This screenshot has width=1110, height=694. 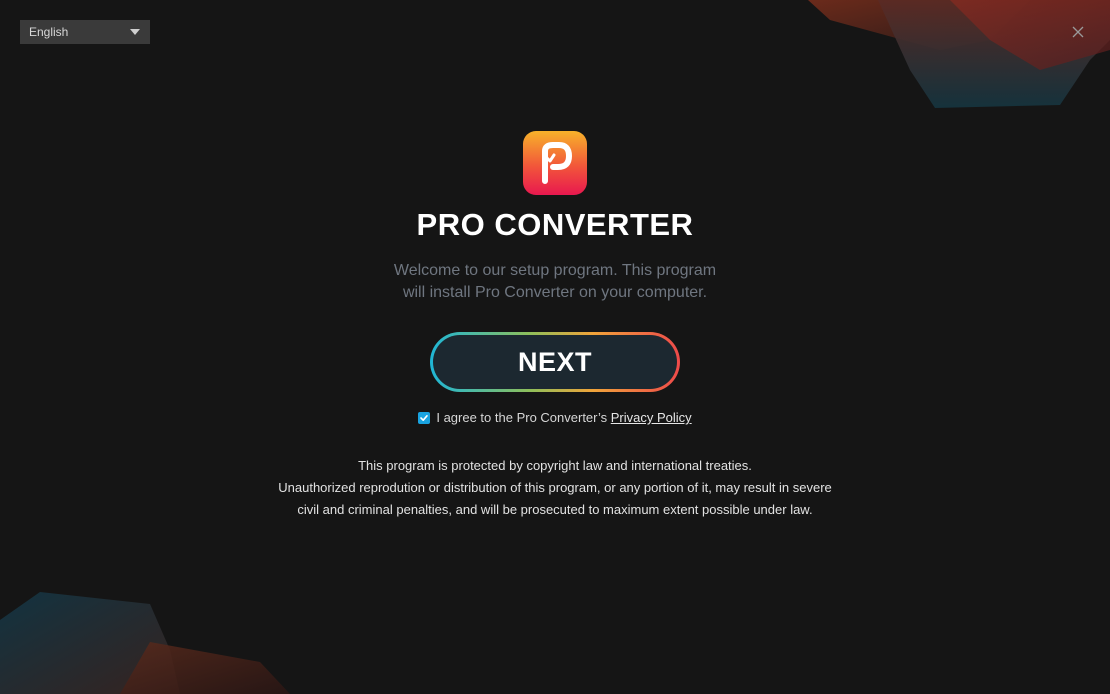 I want to click on close-button, so click(x=1078, y=32).